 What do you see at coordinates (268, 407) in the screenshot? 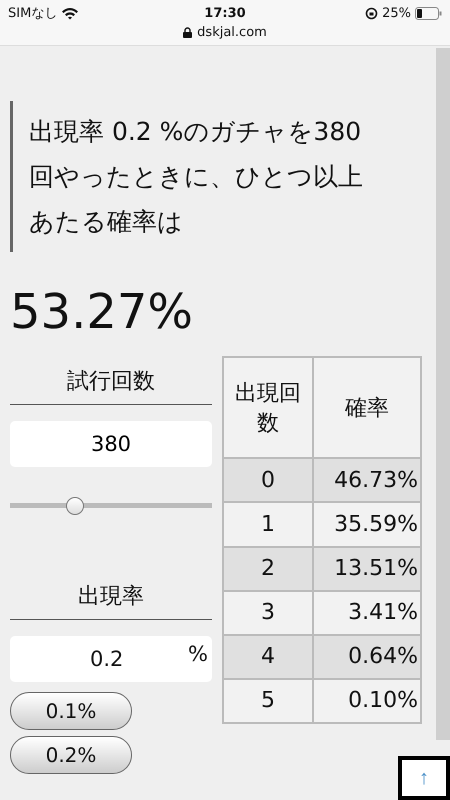
I see `column-header: 出現回数` at bounding box center [268, 407].